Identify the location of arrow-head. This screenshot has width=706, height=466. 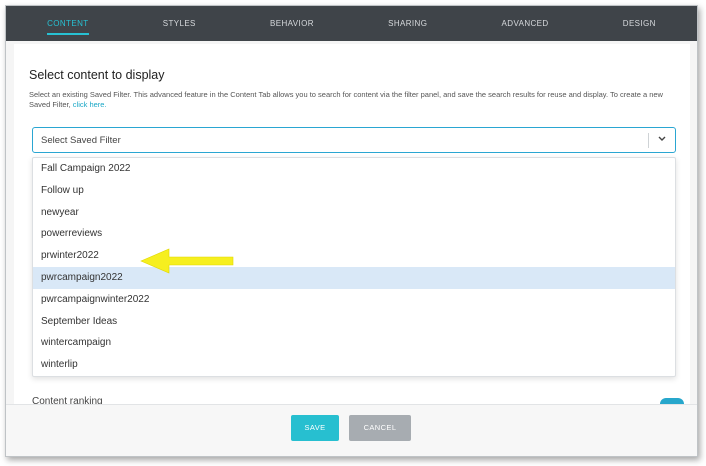
(187, 261).